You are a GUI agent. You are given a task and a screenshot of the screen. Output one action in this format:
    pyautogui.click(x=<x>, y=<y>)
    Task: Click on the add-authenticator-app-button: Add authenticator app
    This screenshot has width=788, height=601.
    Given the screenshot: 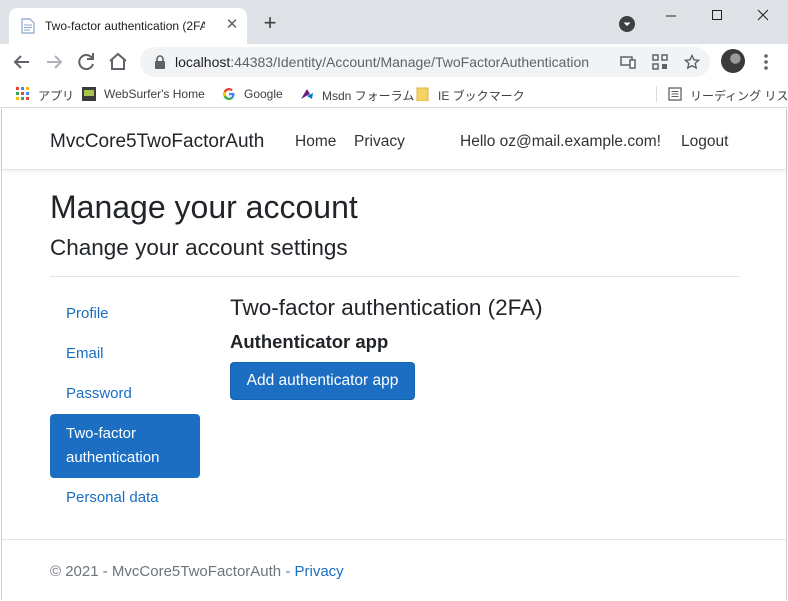 What is the action you would take?
    pyautogui.click(x=322, y=381)
    